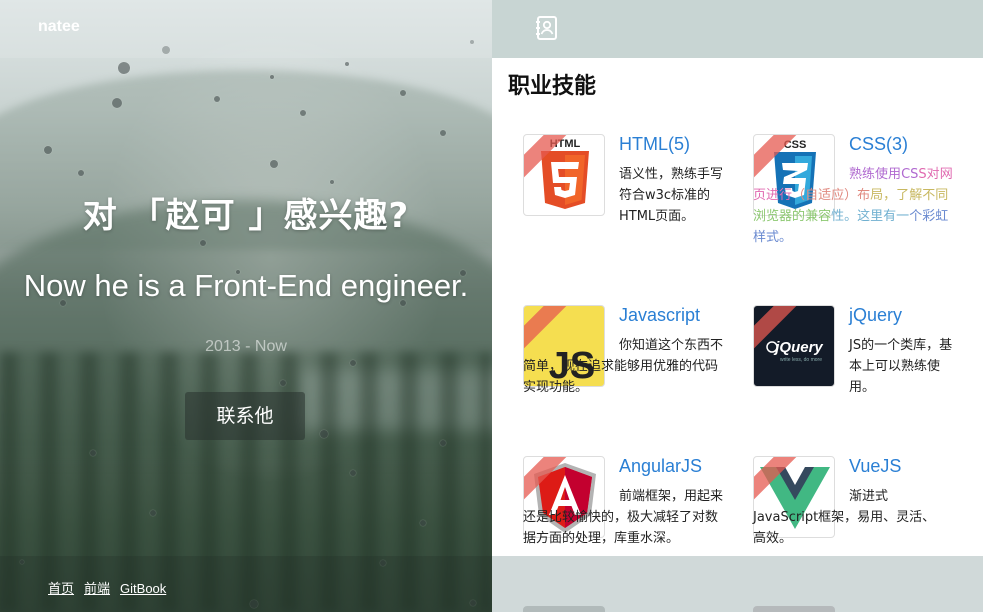  Describe the element at coordinates (552, 86) in the screenshot. I see `section-title: 职业技能` at that location.